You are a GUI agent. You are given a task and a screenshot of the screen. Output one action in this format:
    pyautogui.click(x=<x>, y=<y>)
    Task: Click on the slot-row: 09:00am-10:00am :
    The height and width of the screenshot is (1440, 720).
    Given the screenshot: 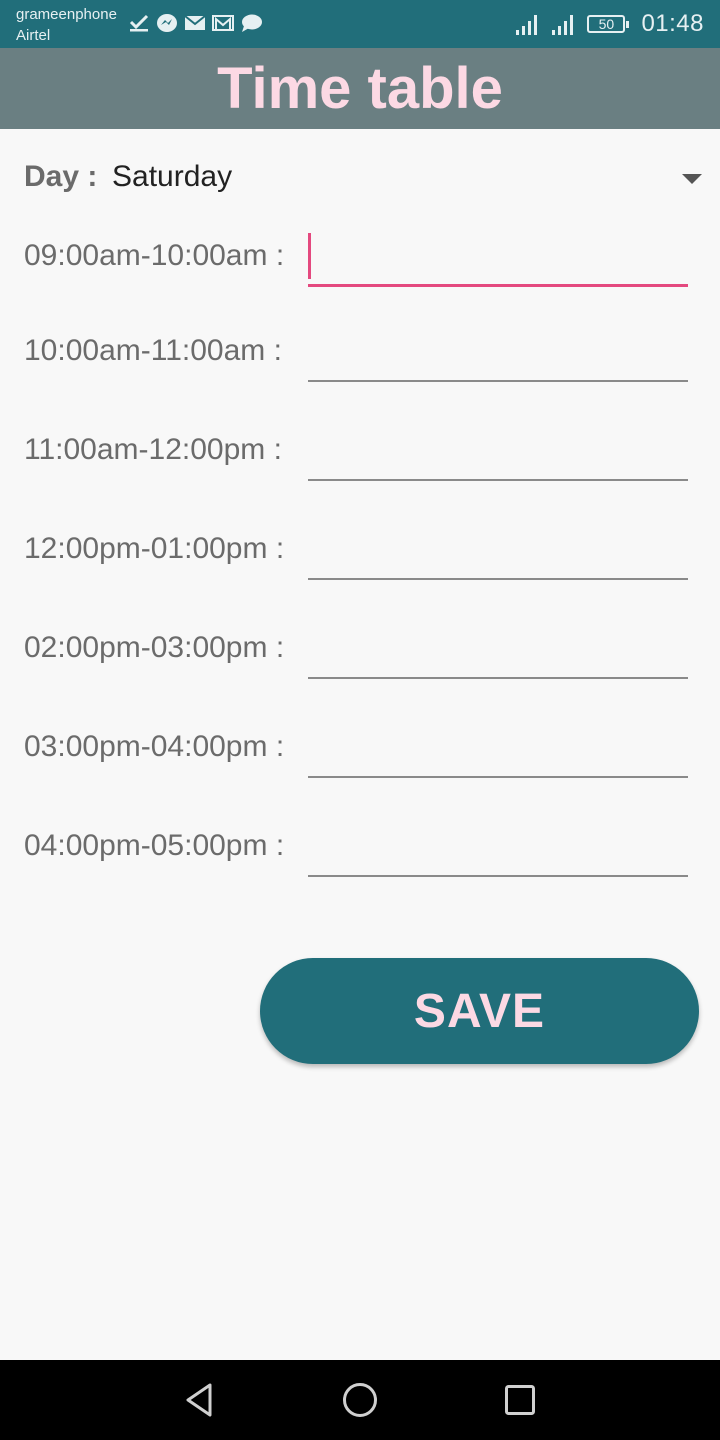 What is the action you would take?
    pyautogui.click(x=356, y=259)
    